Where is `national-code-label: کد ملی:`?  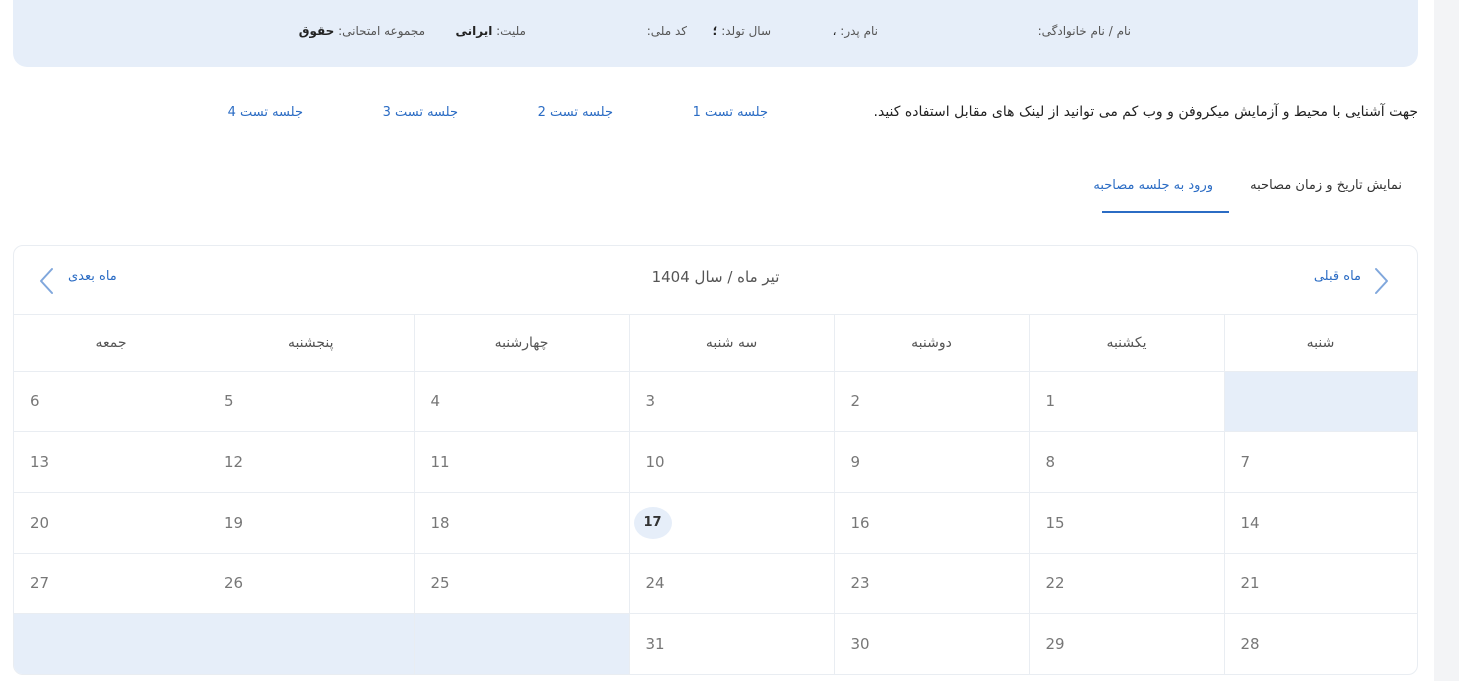 national-code-label: کد ملی: is located at coordinates (666, 31).